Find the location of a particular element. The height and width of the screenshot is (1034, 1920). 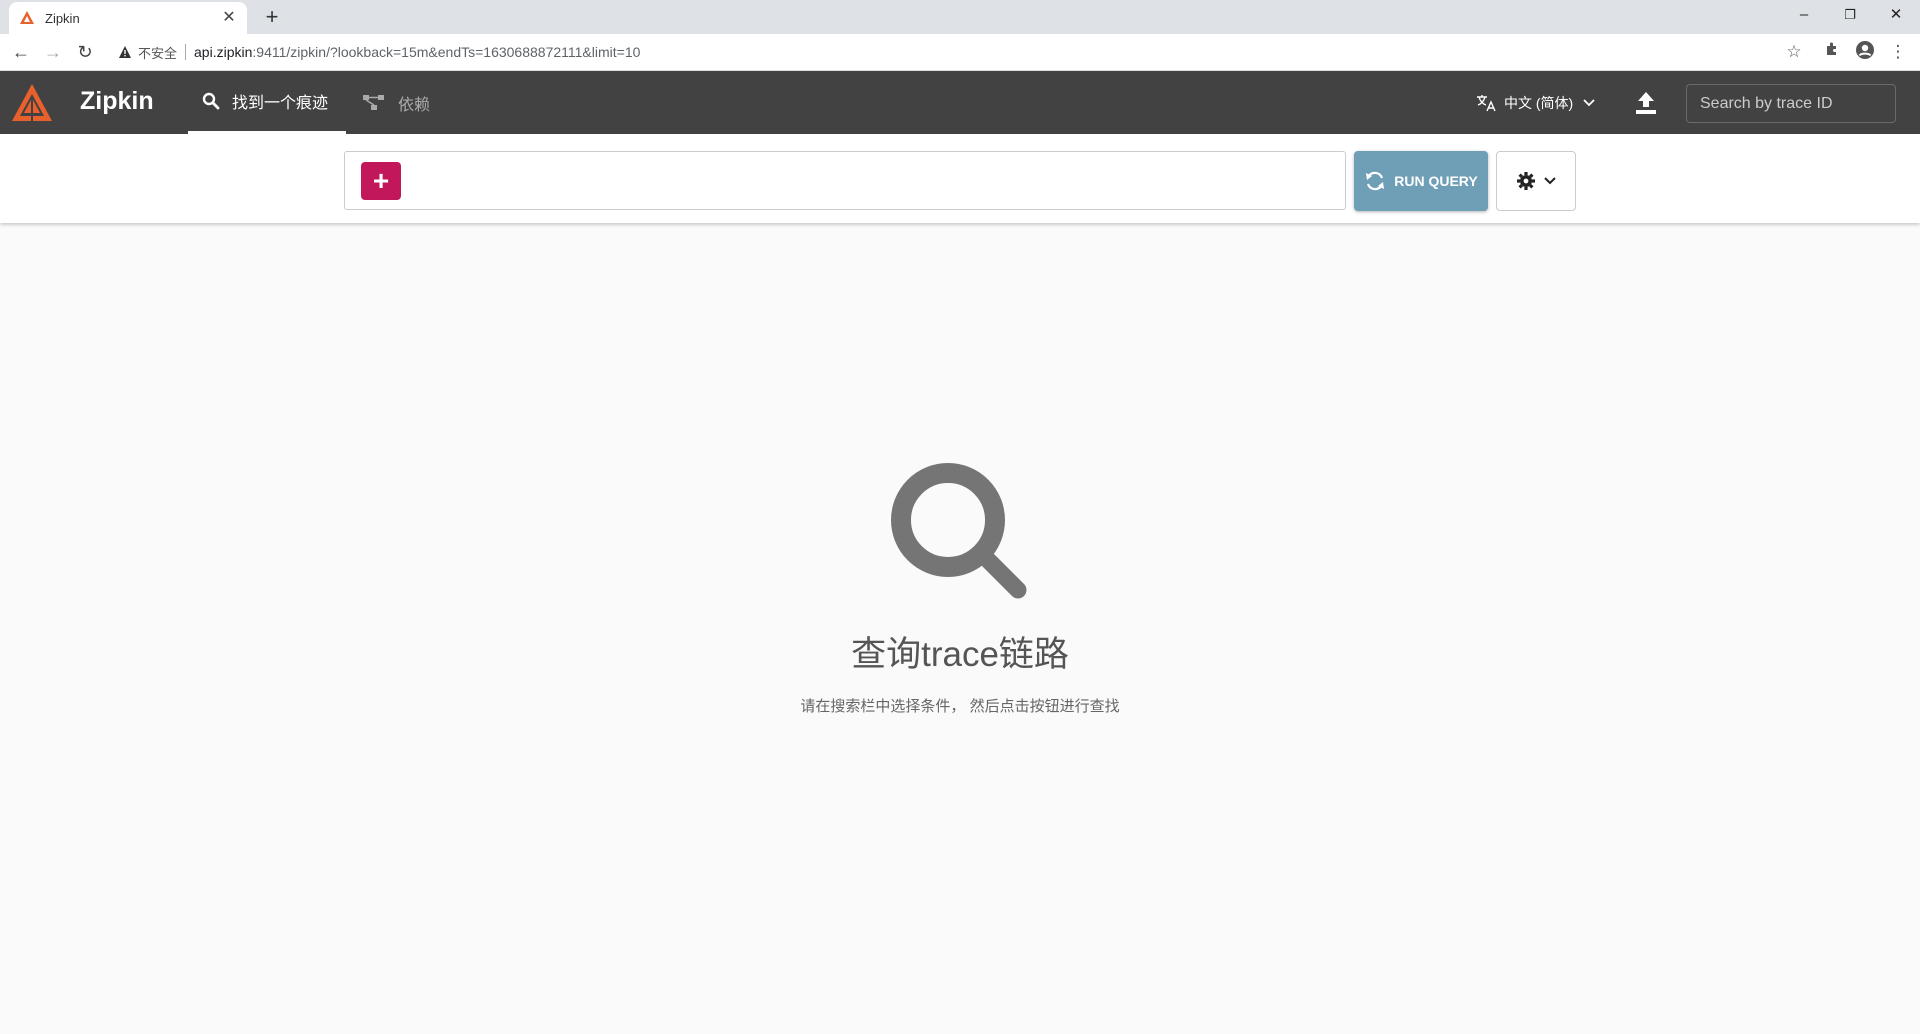

query-bar: + RUN QUERY is located at coordinates (960, 178).